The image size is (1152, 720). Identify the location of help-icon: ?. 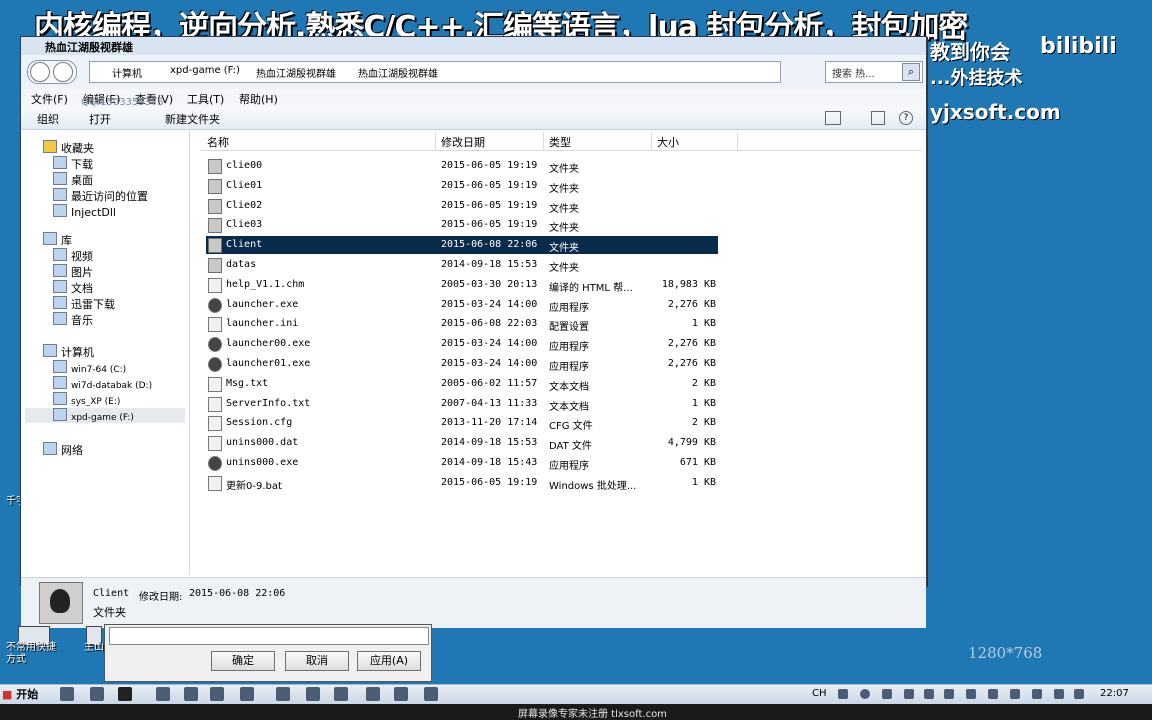
(906, 118).